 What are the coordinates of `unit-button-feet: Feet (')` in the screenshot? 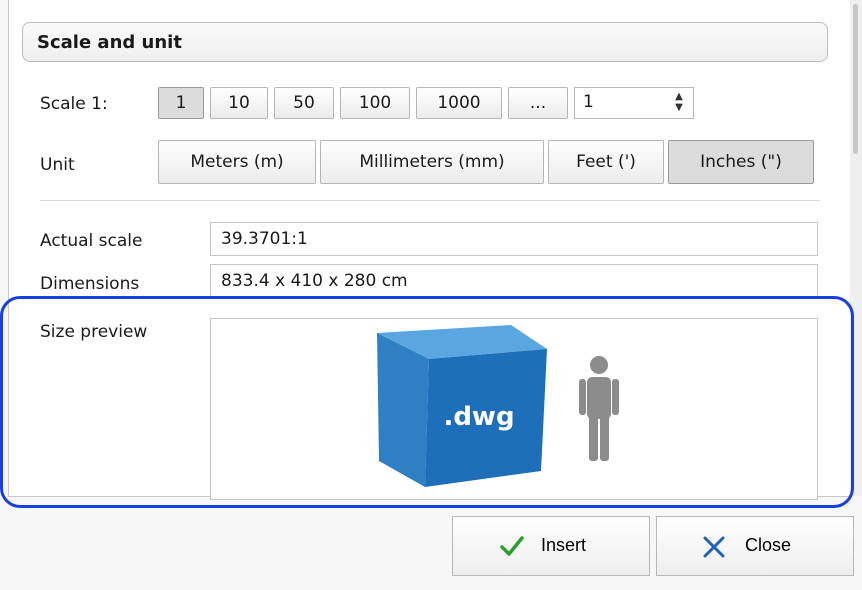 It's located at (606, 162).